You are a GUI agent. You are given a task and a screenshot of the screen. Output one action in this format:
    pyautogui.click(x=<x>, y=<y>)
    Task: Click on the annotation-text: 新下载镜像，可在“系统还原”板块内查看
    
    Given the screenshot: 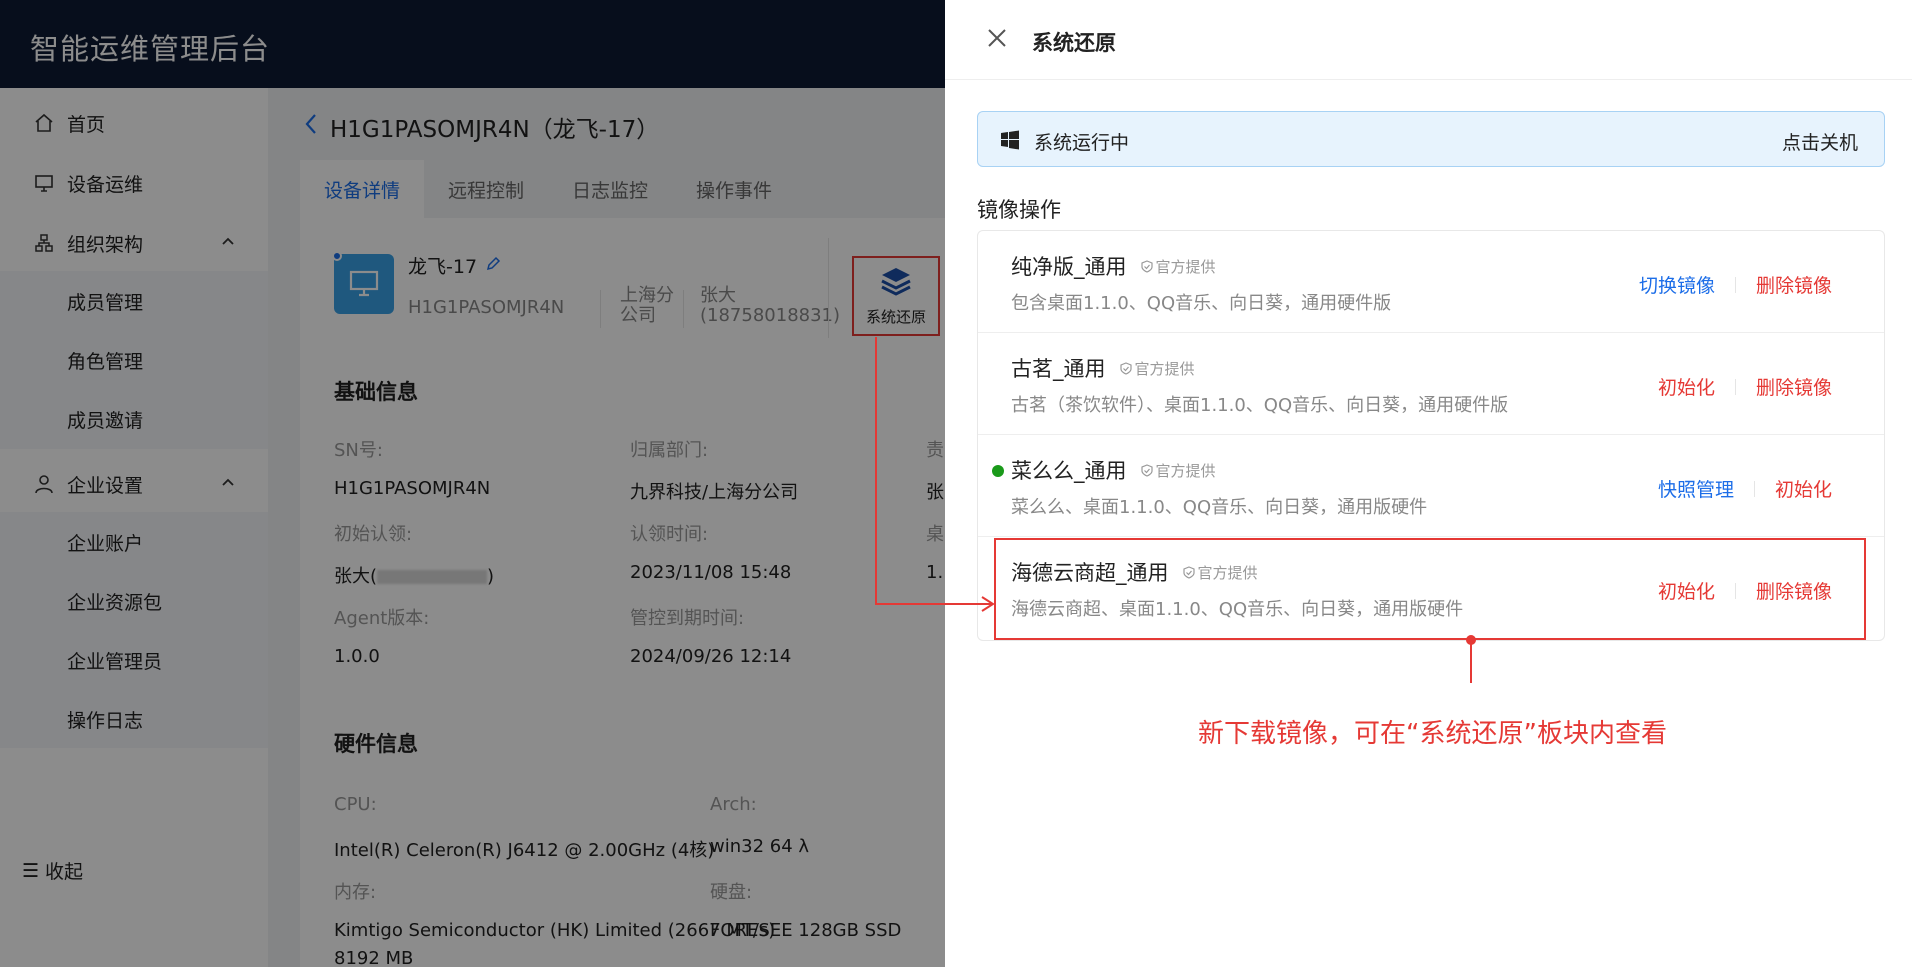 What is the action you would take?
    pyautogui.click(x=1432, y=734)
    